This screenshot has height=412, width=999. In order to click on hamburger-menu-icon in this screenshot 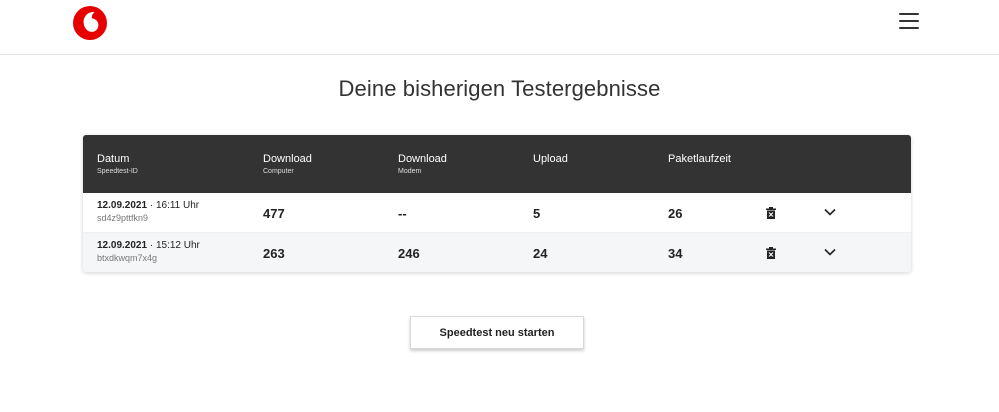, I will do `click(909, 22)`.